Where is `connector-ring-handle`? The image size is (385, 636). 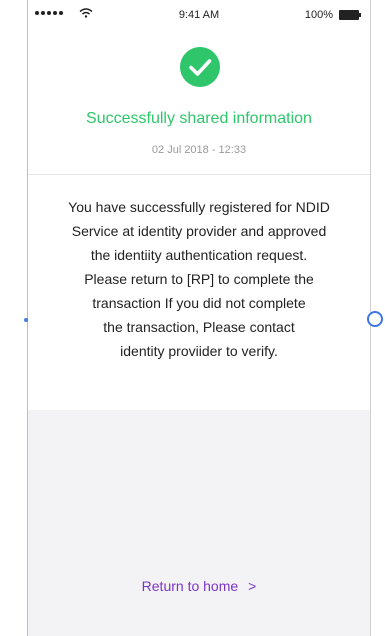
connector-ring-handle is located at coordinates (375, 319).